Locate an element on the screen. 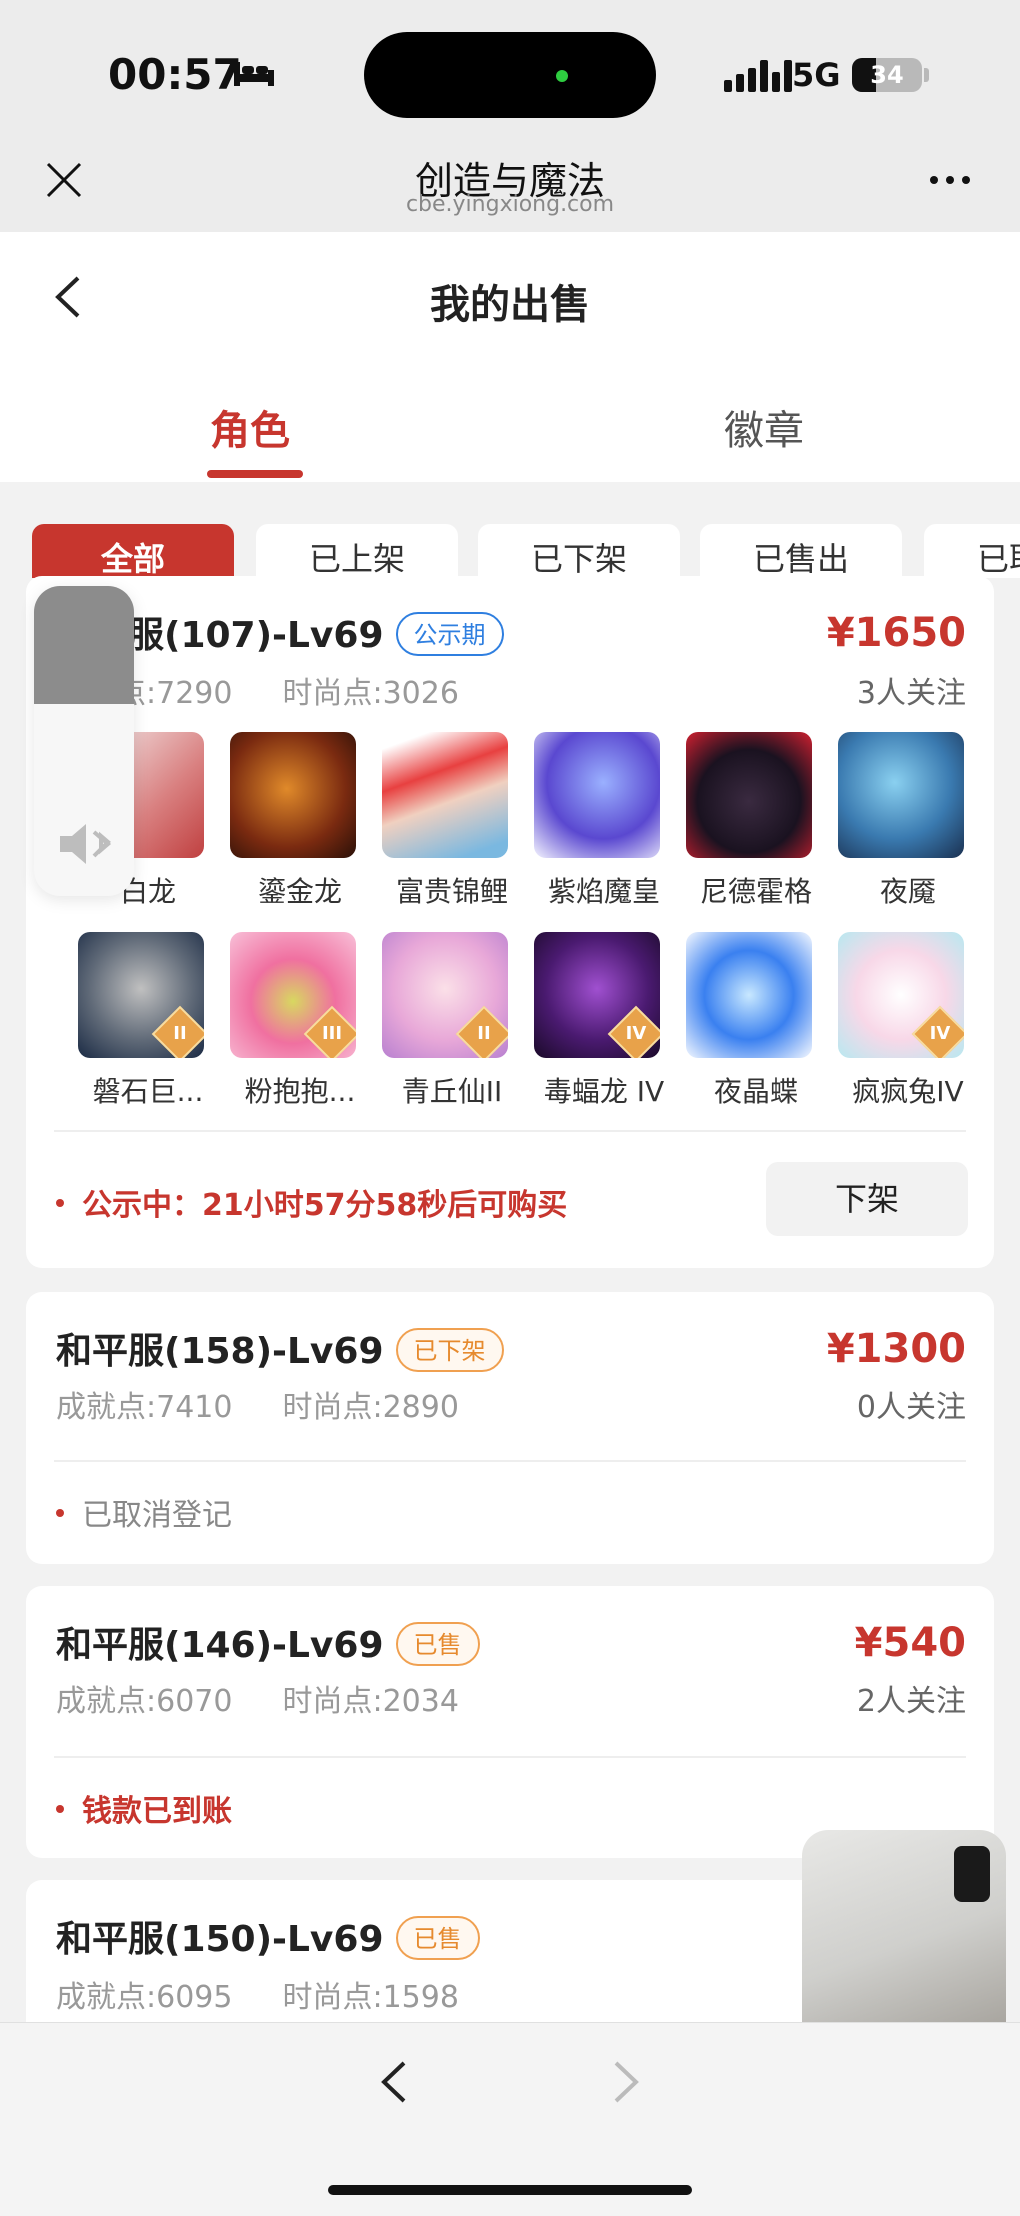  crazy-rabbit-icon: IV is located at coordinates (901, 995).